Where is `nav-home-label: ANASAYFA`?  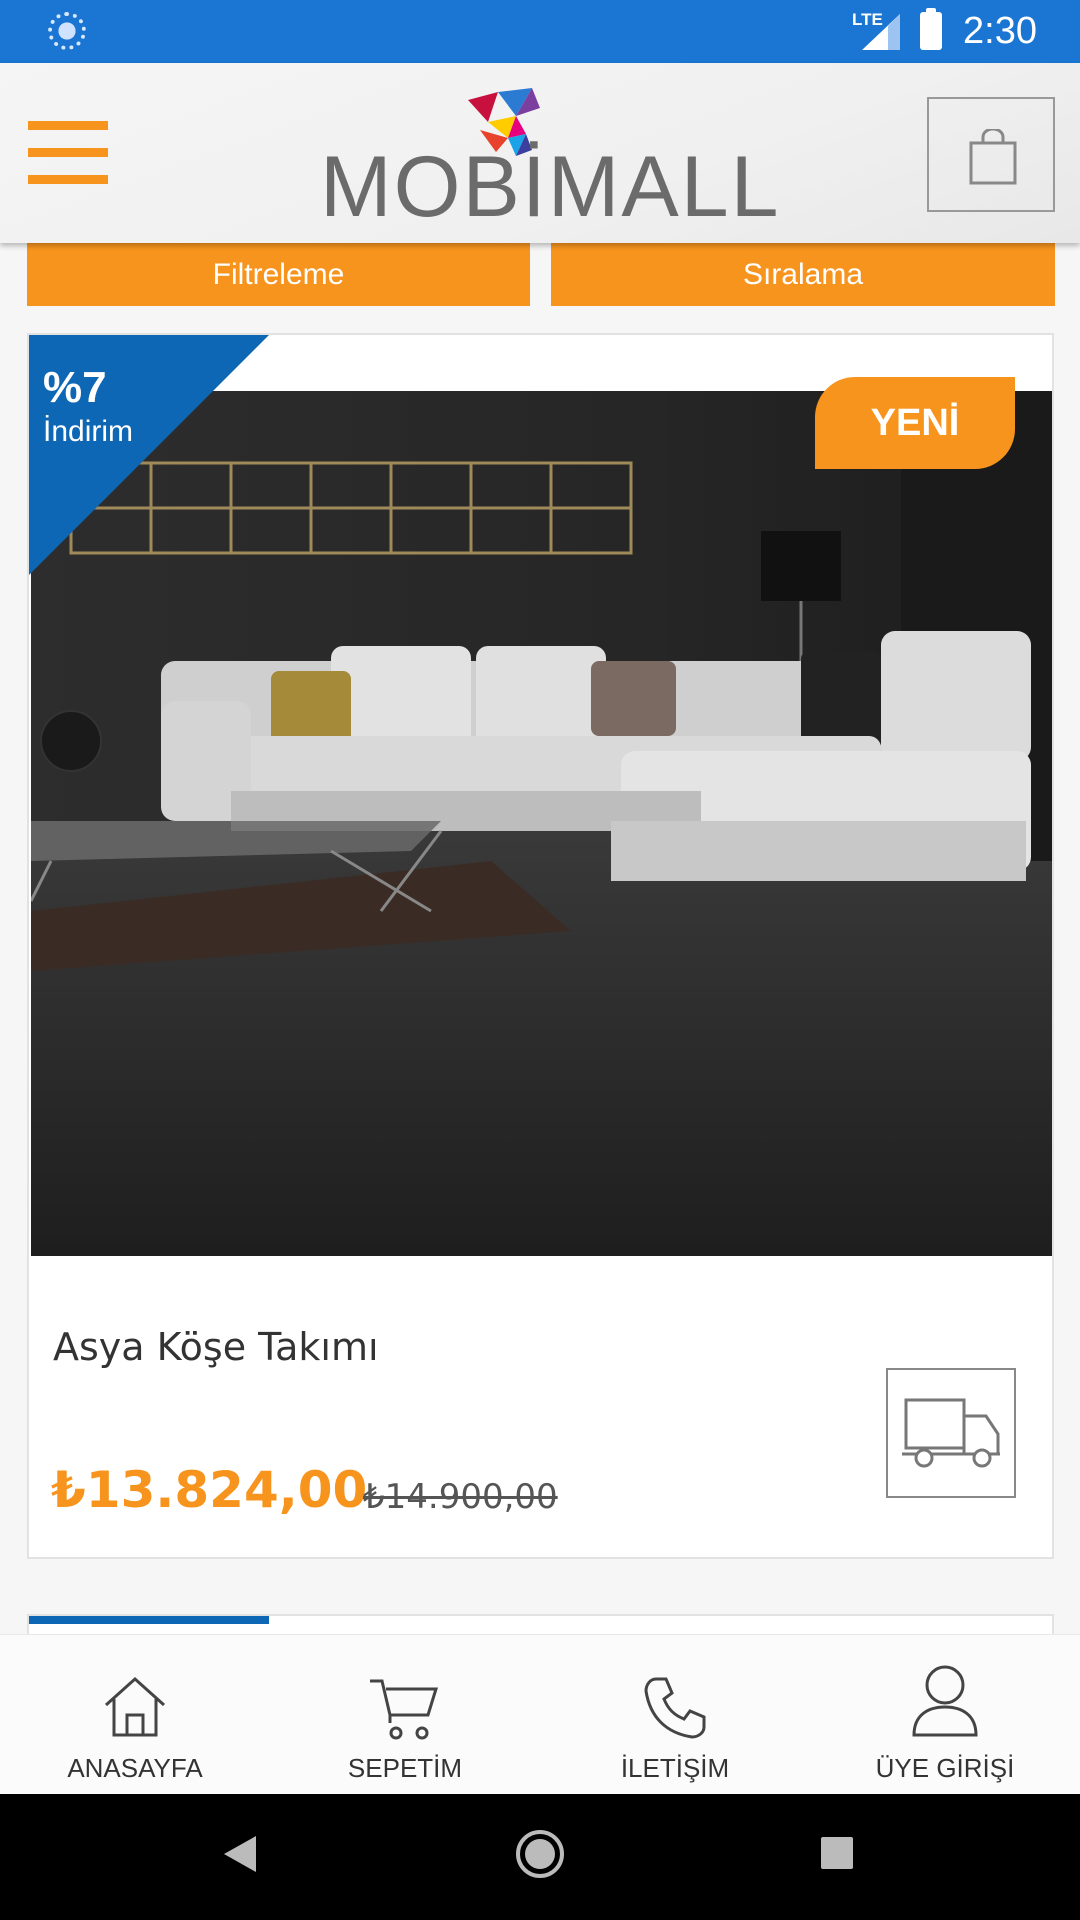 nav-home-label: ANASAYFA is located at coordinates (135, 1768).